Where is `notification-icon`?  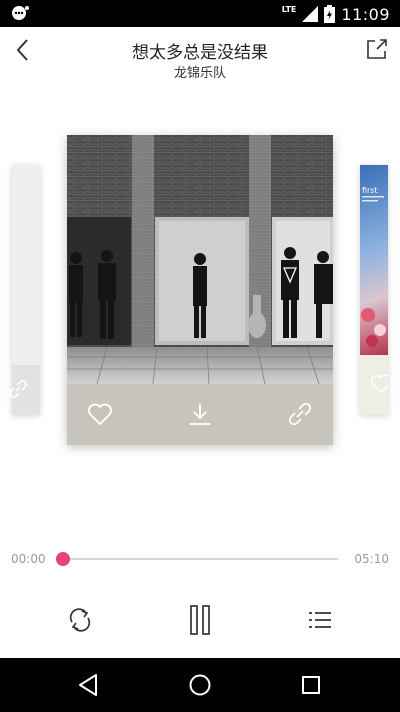 notification-icon is located at coordinates (20, 13).